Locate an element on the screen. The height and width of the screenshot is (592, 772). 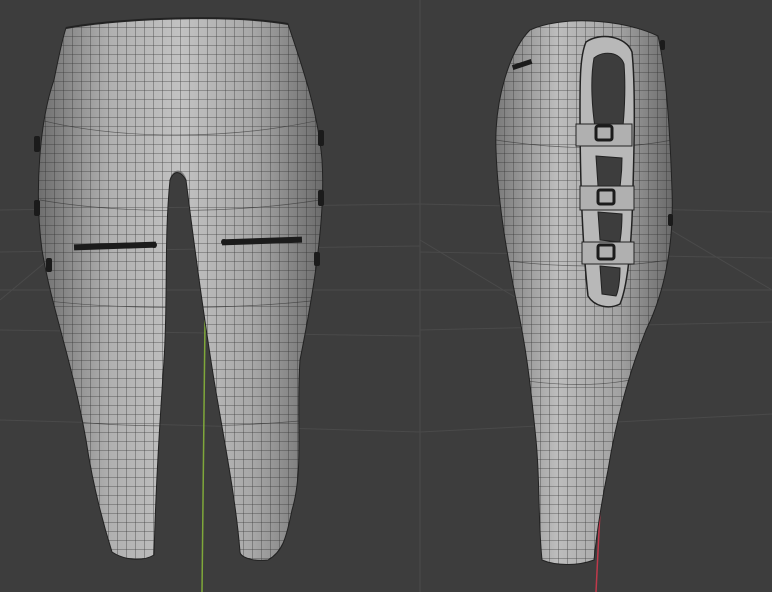
buckle-middle is located at coordinates (607, 198).